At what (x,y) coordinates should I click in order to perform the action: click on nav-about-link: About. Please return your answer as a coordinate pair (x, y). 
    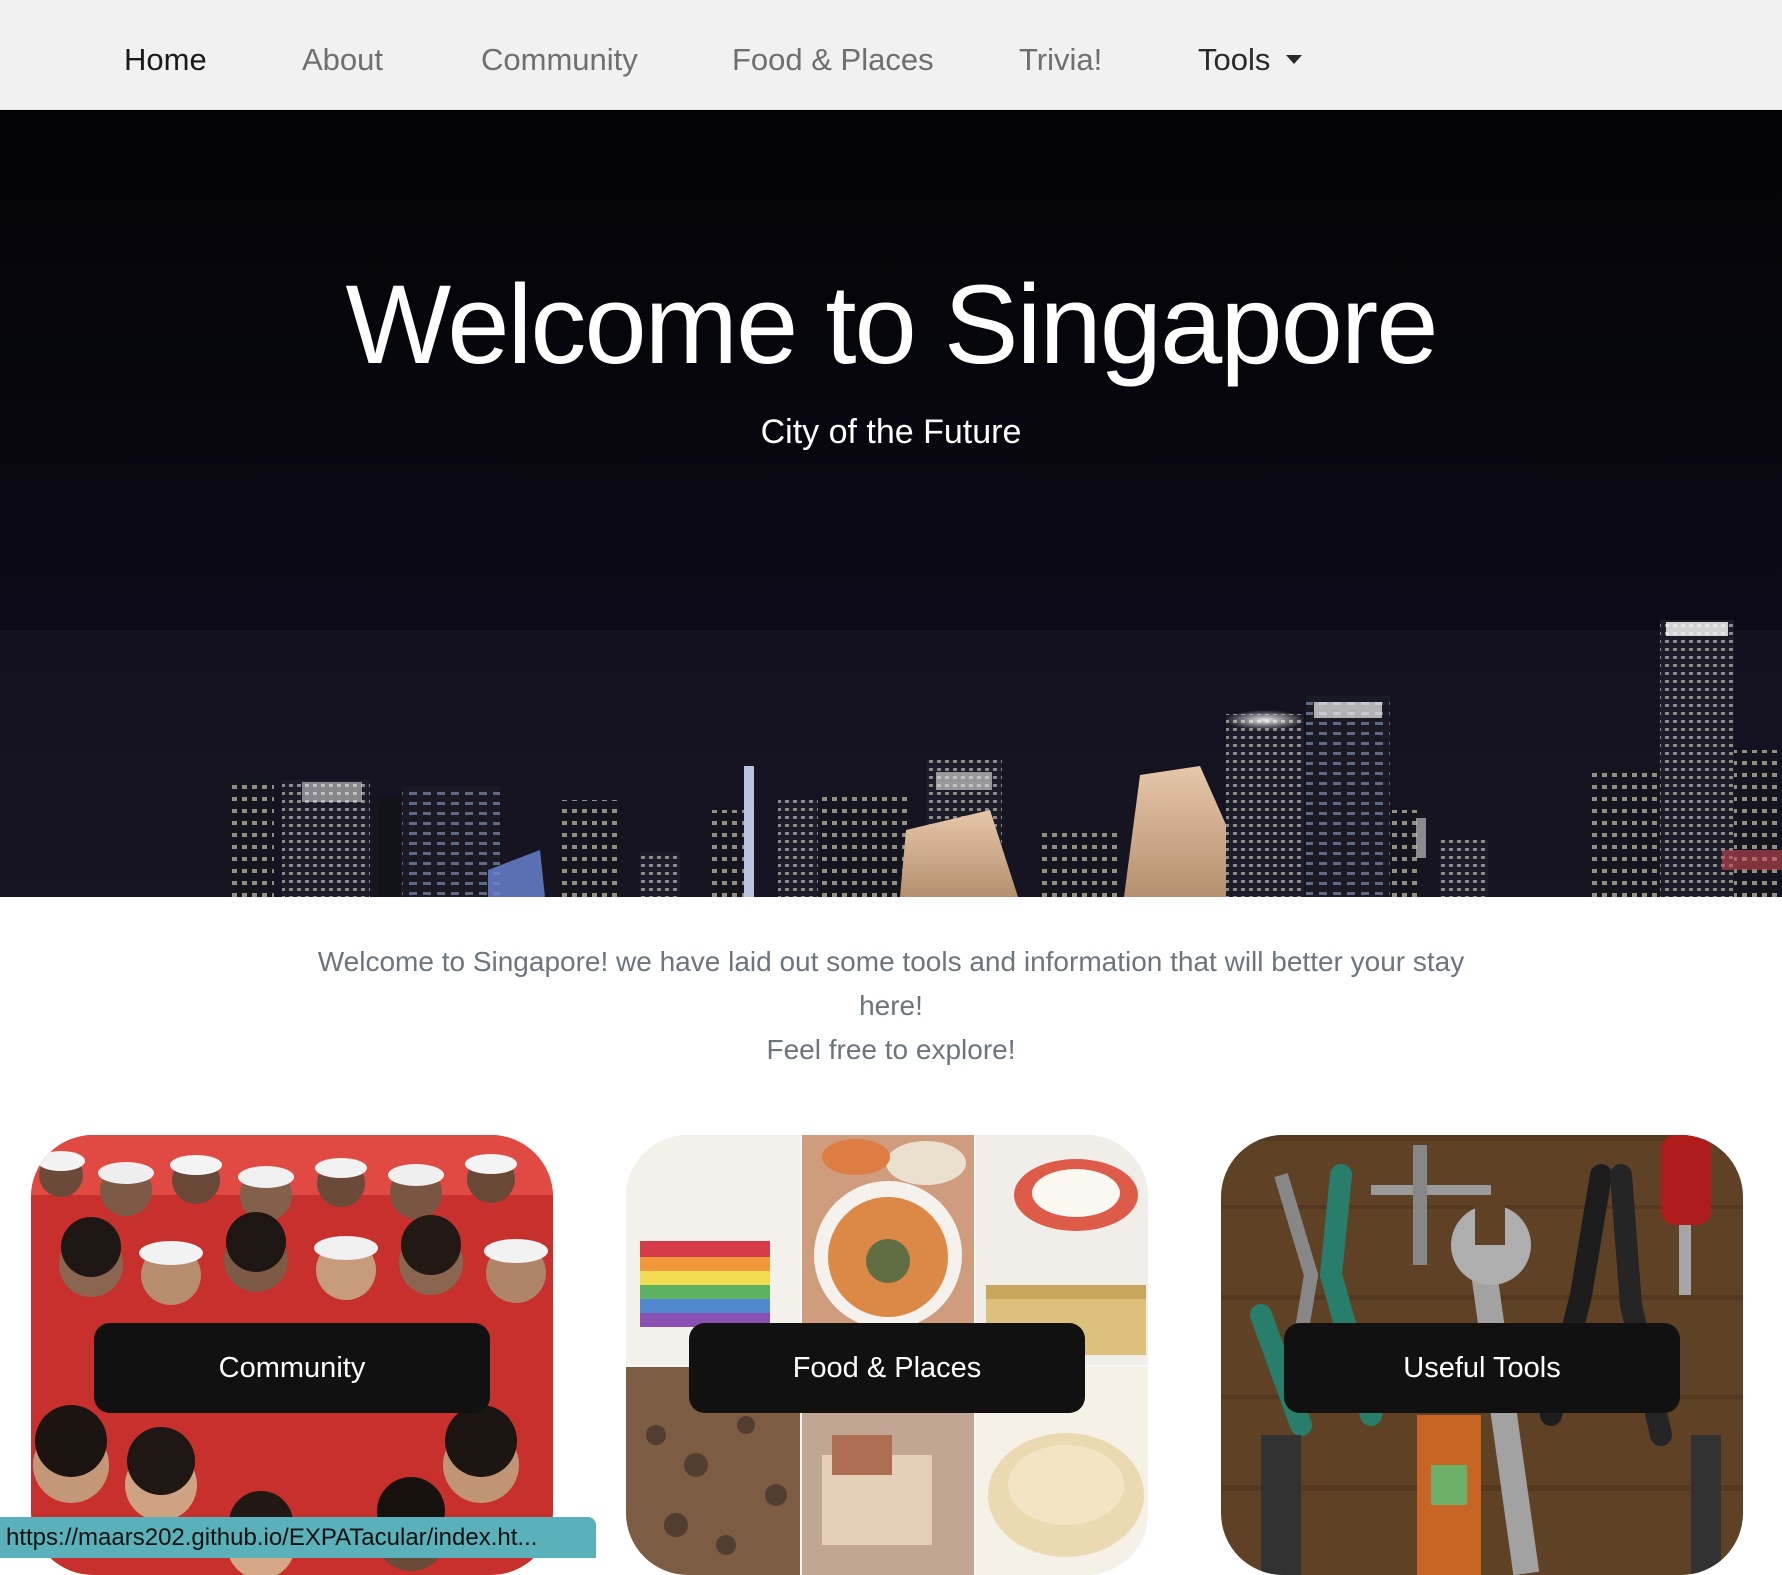
    Looking at the image, I should click on (342, 55).